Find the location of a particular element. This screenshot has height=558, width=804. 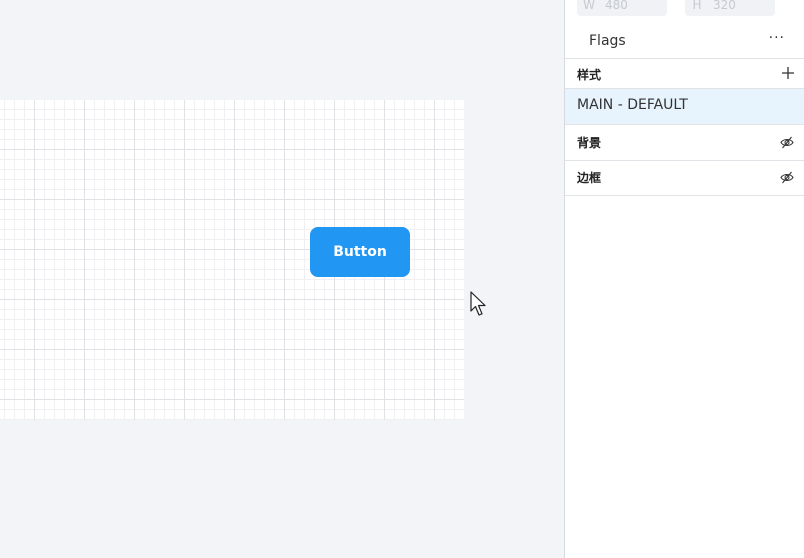

height-field: H 320 is located at coordinates (730, 8).